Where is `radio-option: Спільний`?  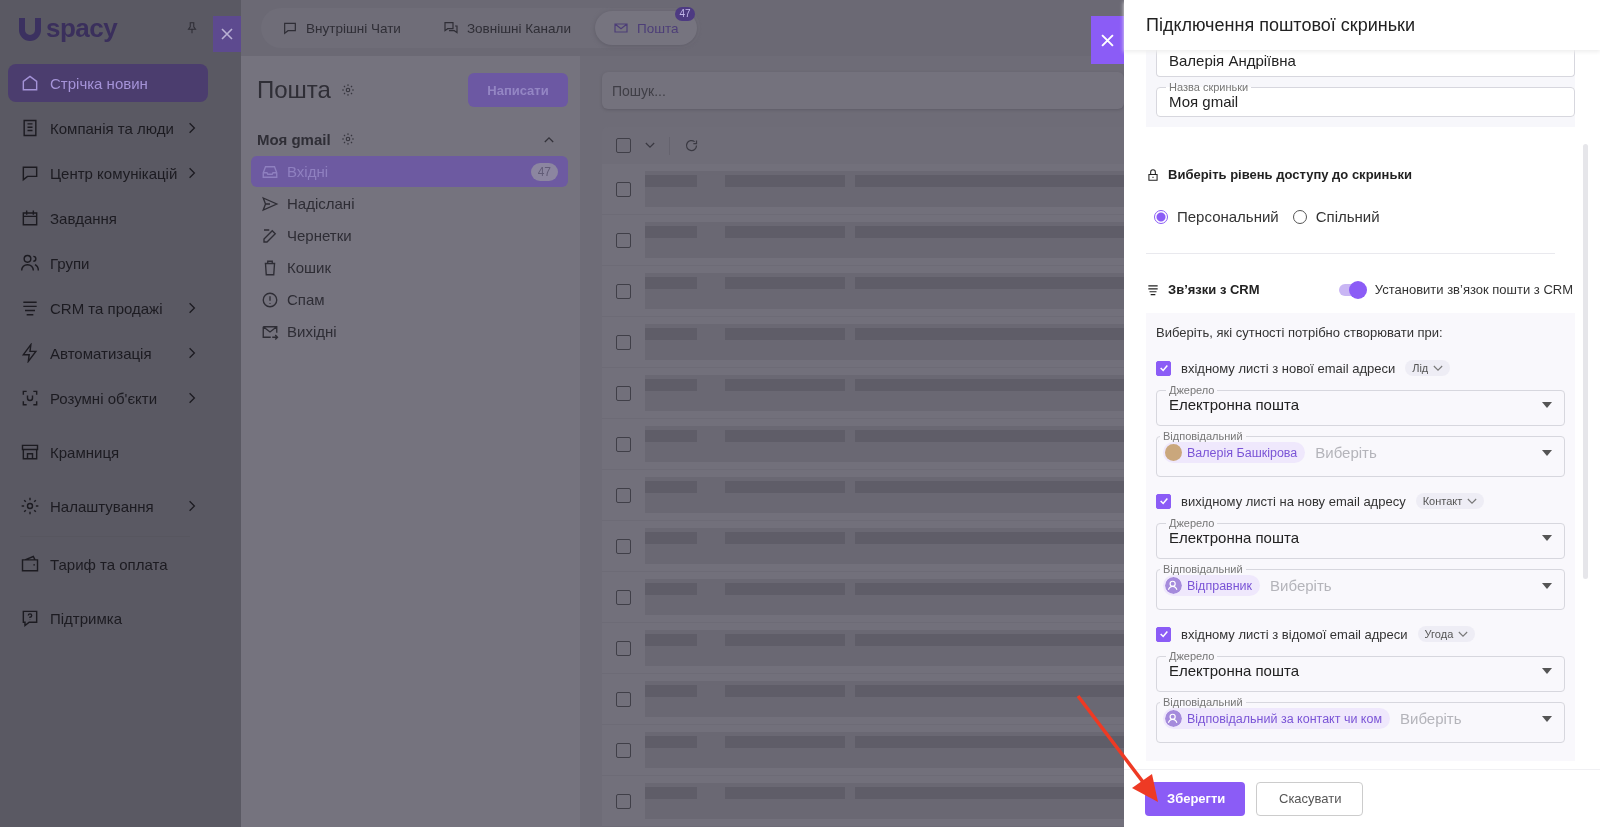 radio-option: Спільний is located at coordinates (1336, 216).